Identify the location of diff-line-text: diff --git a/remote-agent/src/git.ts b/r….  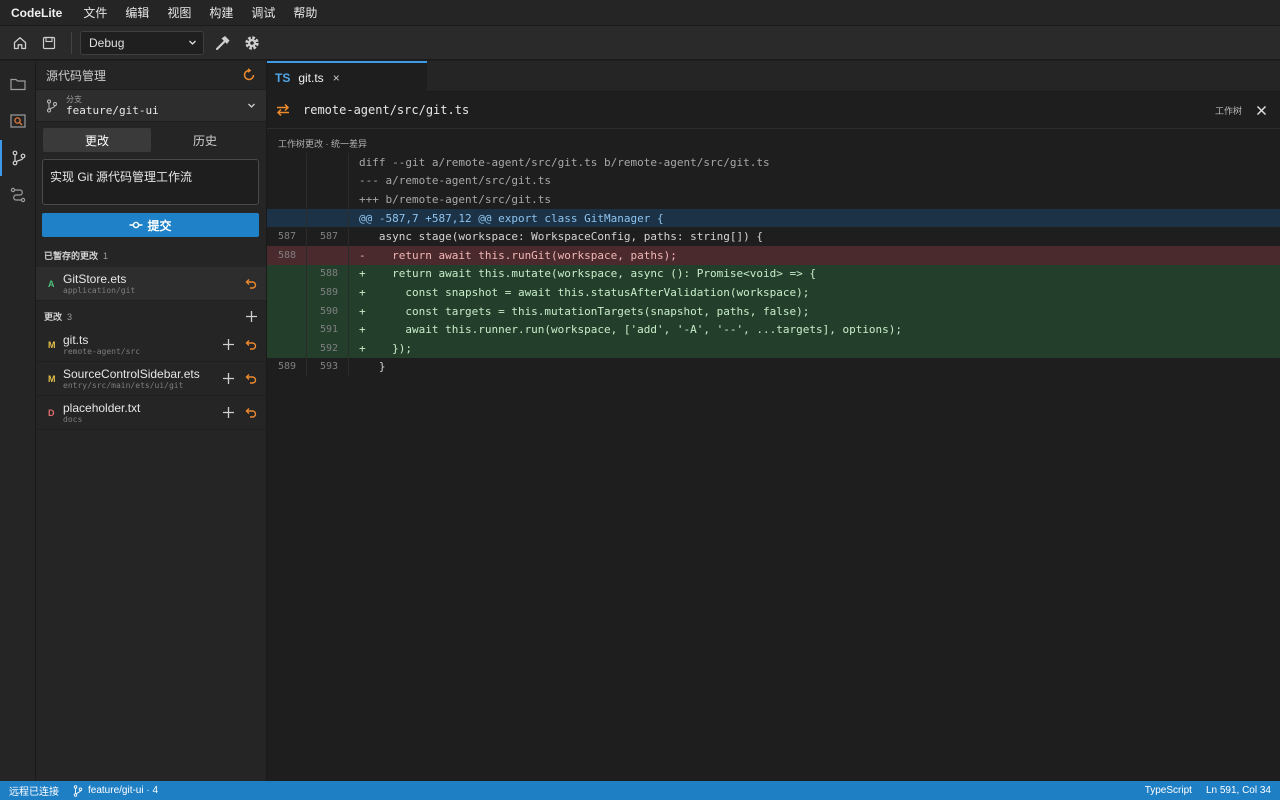
(564, 162).